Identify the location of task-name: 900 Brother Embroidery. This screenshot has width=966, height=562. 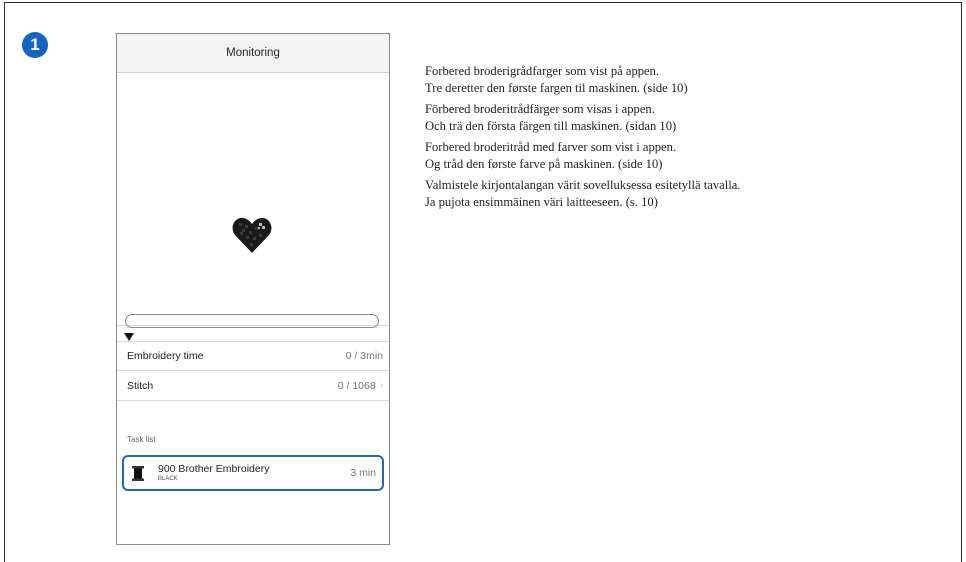
(214, 469).